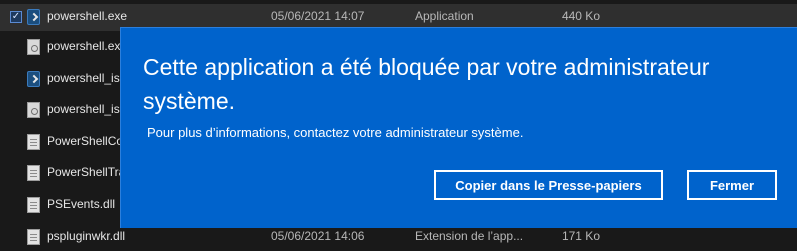 The image size is (797, 251). Describe the element at coordinates (86, 236) in the screenshot. I see `file-name: pspluginwkr.dll` at that location.